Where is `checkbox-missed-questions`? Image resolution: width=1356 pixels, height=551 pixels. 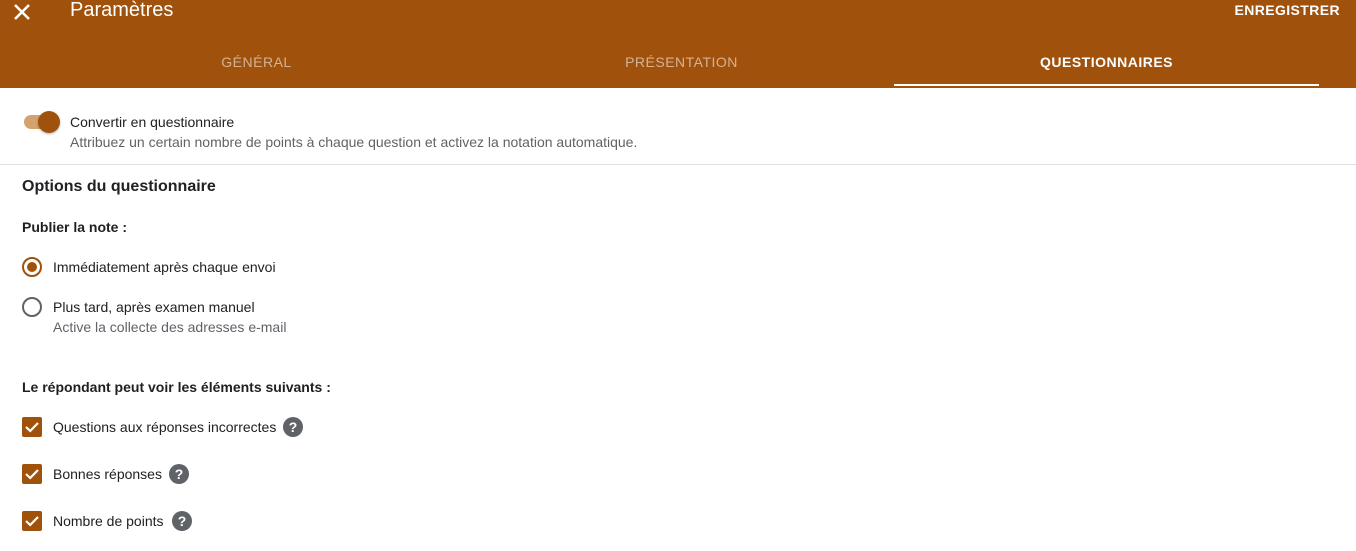
checkbox-missed-questions is located at coordinates (32, 427).